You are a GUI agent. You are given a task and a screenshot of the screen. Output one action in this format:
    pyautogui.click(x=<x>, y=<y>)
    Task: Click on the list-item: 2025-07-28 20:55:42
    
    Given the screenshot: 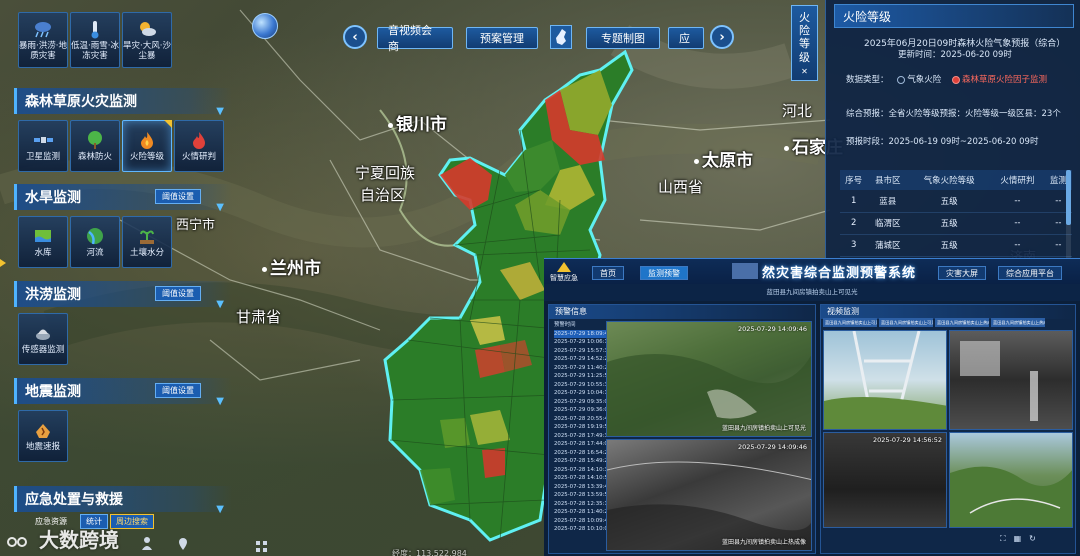 What is the action you would take?
    pyautogui.click(x=582, y=419)
    